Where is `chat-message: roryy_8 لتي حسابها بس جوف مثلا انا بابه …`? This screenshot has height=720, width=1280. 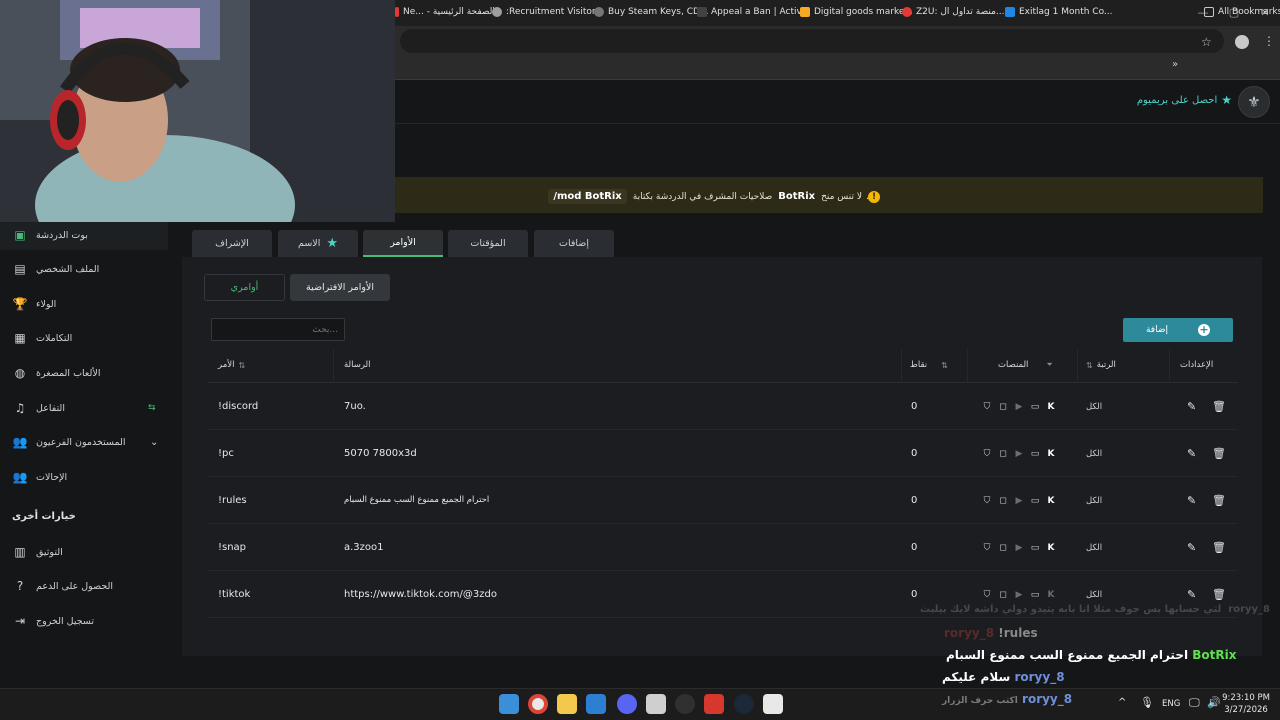
chat-message: roryy_8 لتي حسابها بس جوف مثلا انا بابه … is located at coordinates (1095, 609).